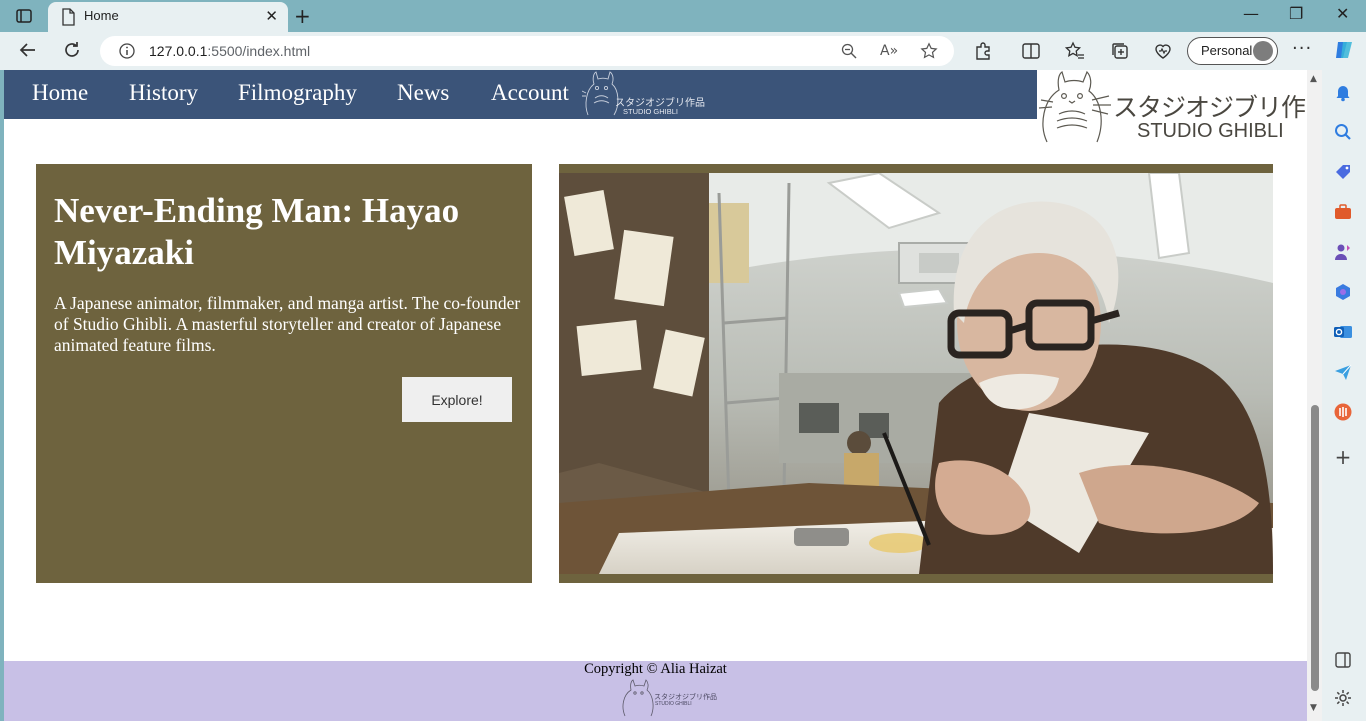 Image resolution: width=1366 pixels, height=721 pixels. I want to click on new-tab-icon: +, so click(302, 16).